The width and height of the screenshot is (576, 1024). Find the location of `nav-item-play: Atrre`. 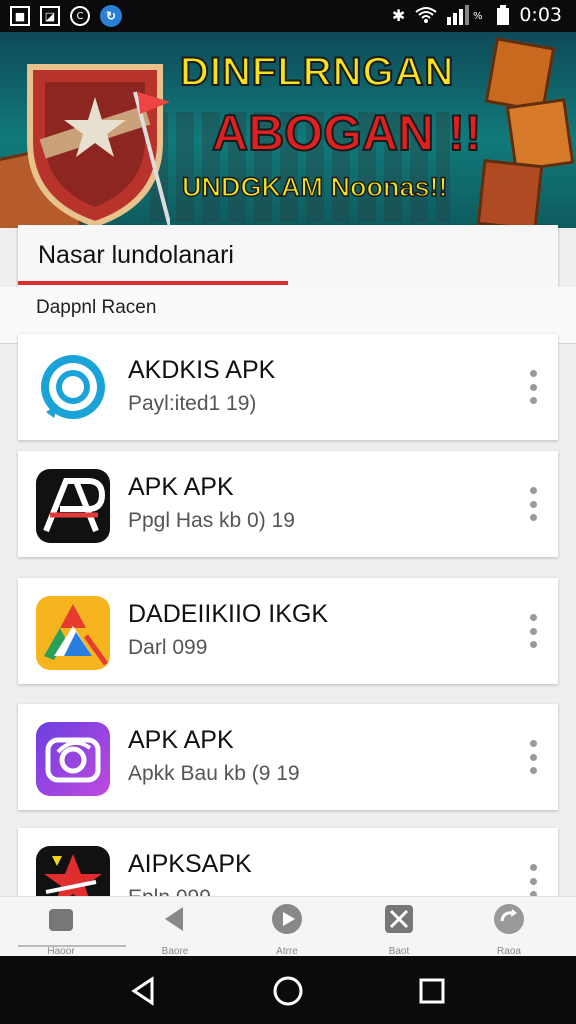

nav-item-play: Atrre is located at coordinates (287, 930).